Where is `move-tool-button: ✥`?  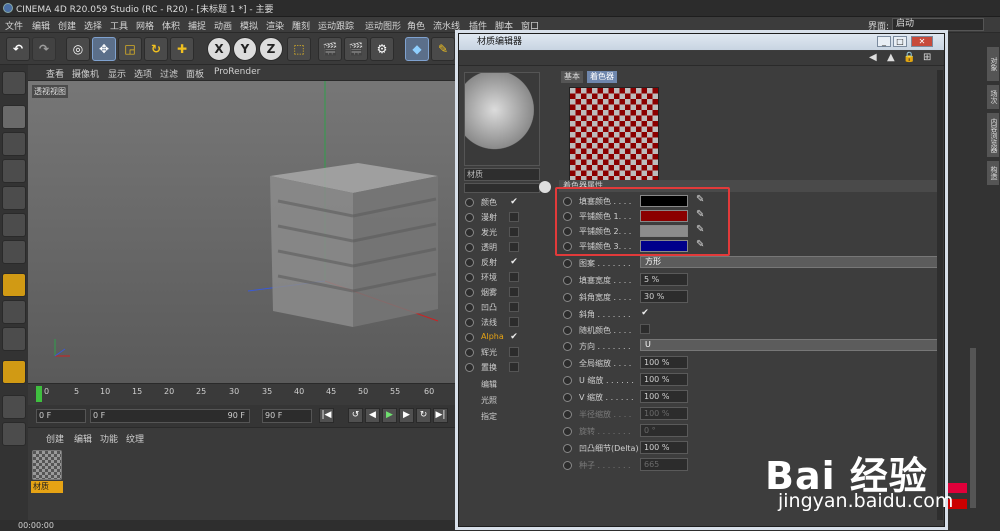 move-tool-button: ✥ is located at coordinates (104, 49).